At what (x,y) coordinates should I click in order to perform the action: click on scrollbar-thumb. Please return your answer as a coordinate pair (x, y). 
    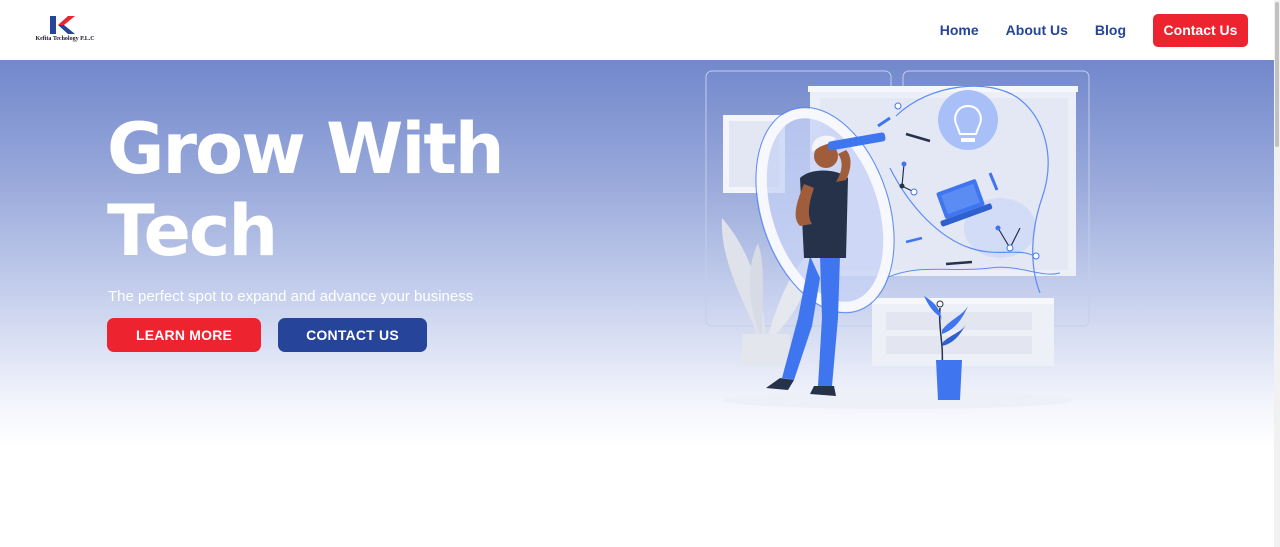
    Looking at the image, I should click on (1277, 74).